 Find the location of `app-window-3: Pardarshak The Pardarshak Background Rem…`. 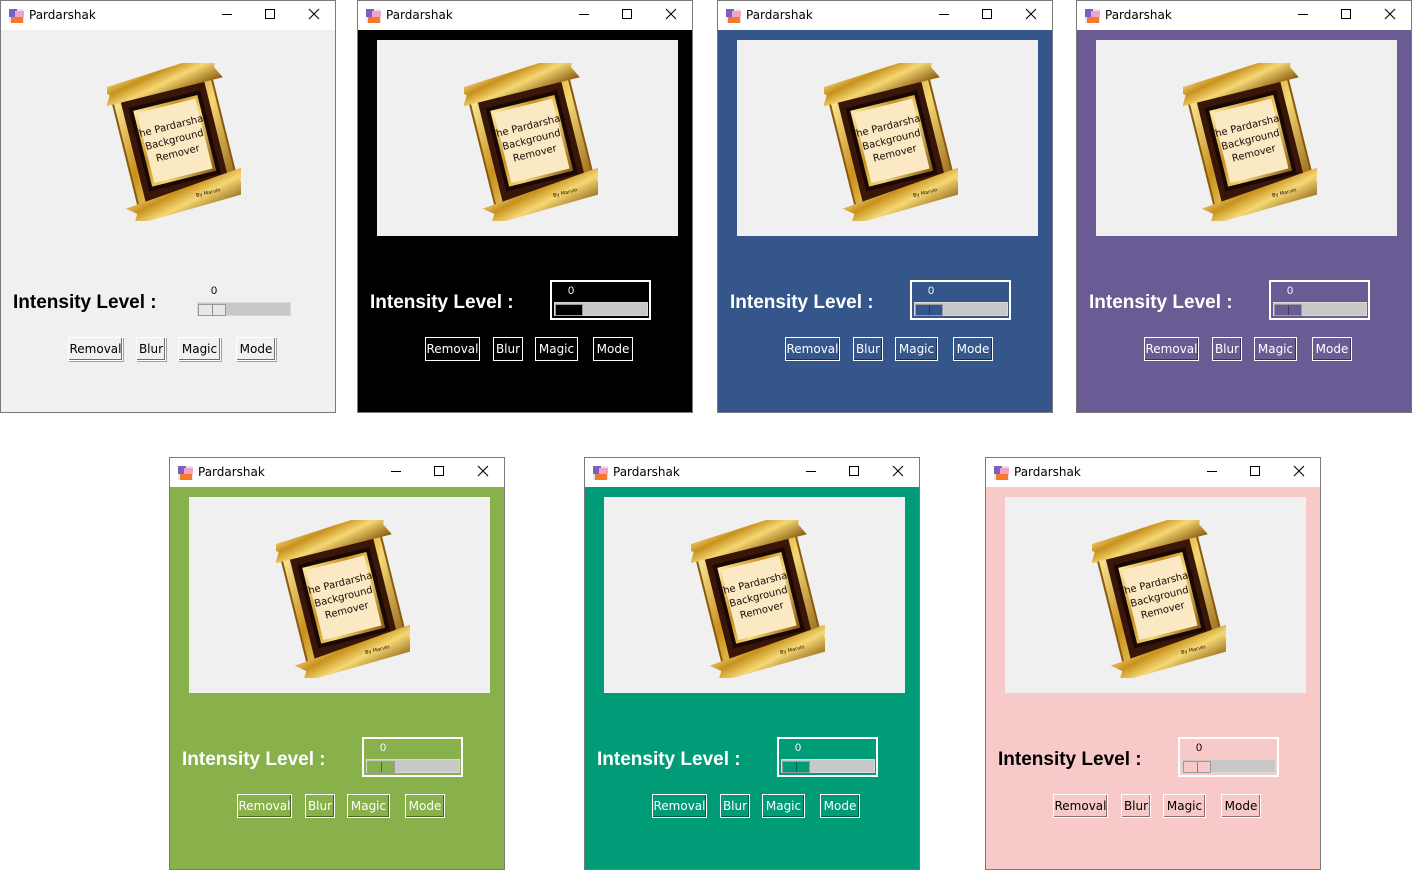

app-window-3: Pardarshak The Pardarshak Background Rem… is located at coordinates (885, 206).